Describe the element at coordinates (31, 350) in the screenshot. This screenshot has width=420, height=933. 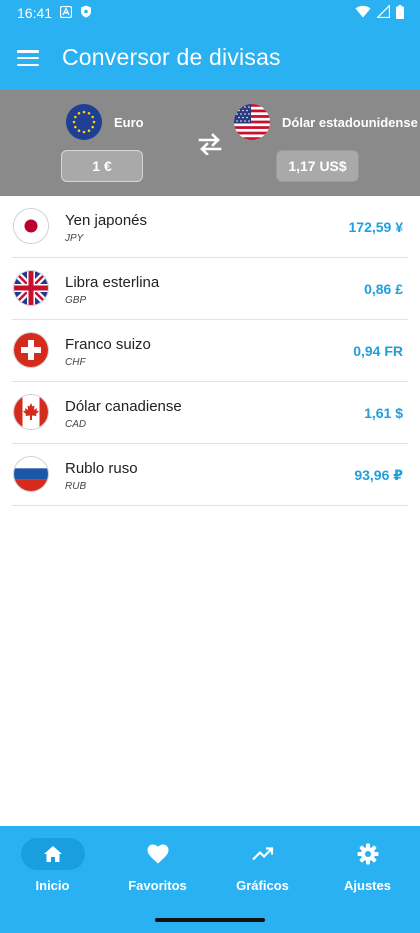
I see `ch-flag-icon` at that location.